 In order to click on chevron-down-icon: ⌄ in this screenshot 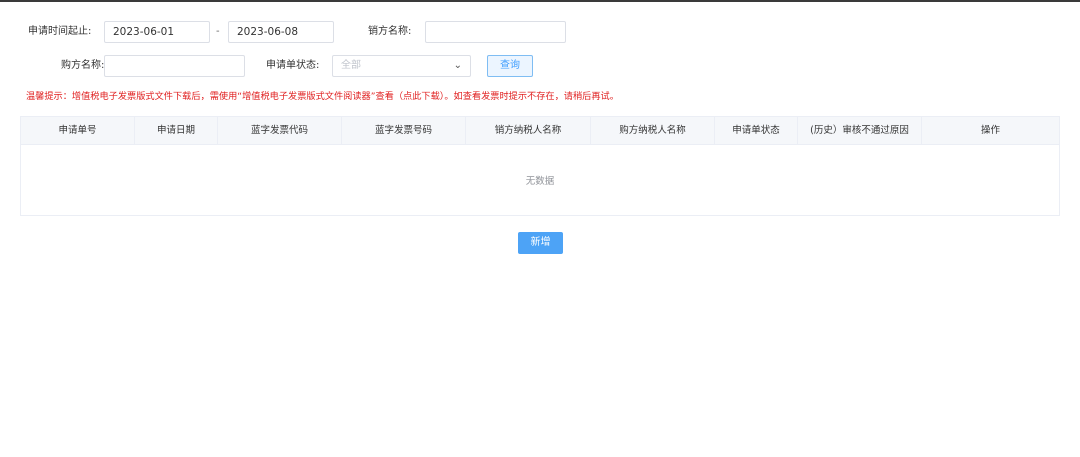, I will do `click(457, 65)`.